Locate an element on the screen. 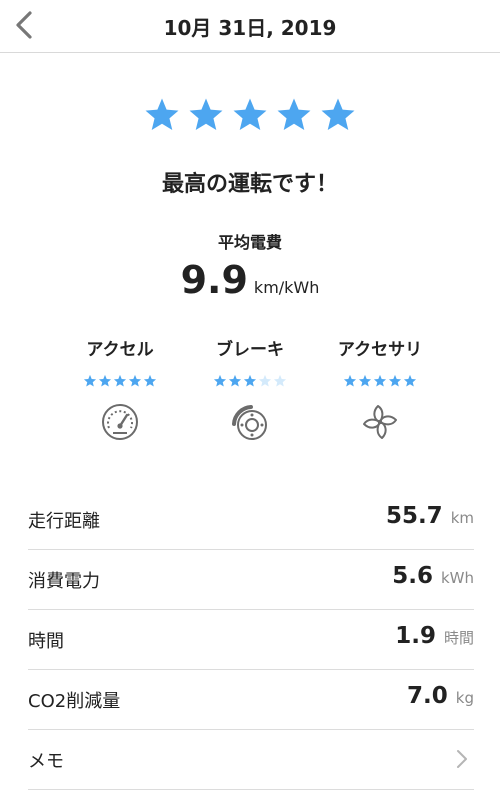  memo-row: メモ is located at coordinates (251, 760).